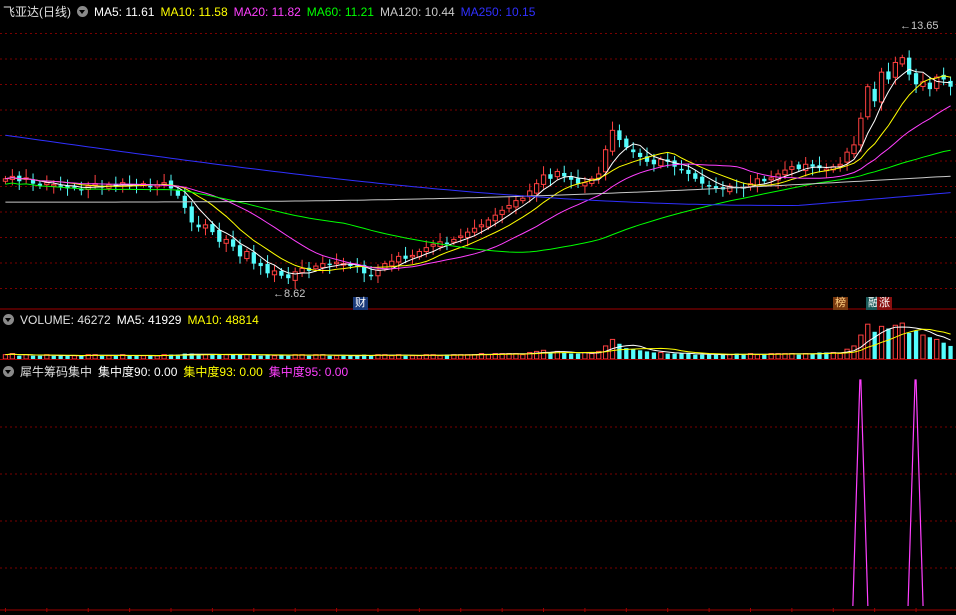 This screenshot has height=615, width=956. Describe the element at coordinates (360, 303) in the screenshot. I see `event-tag-cai: 财` at that location.